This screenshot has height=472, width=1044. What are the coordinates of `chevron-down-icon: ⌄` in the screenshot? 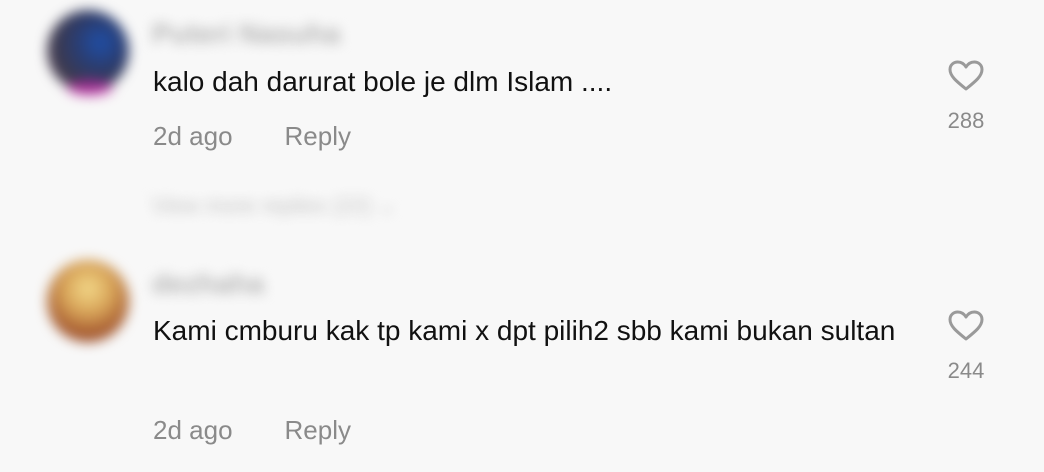 It's located at (387, 205).